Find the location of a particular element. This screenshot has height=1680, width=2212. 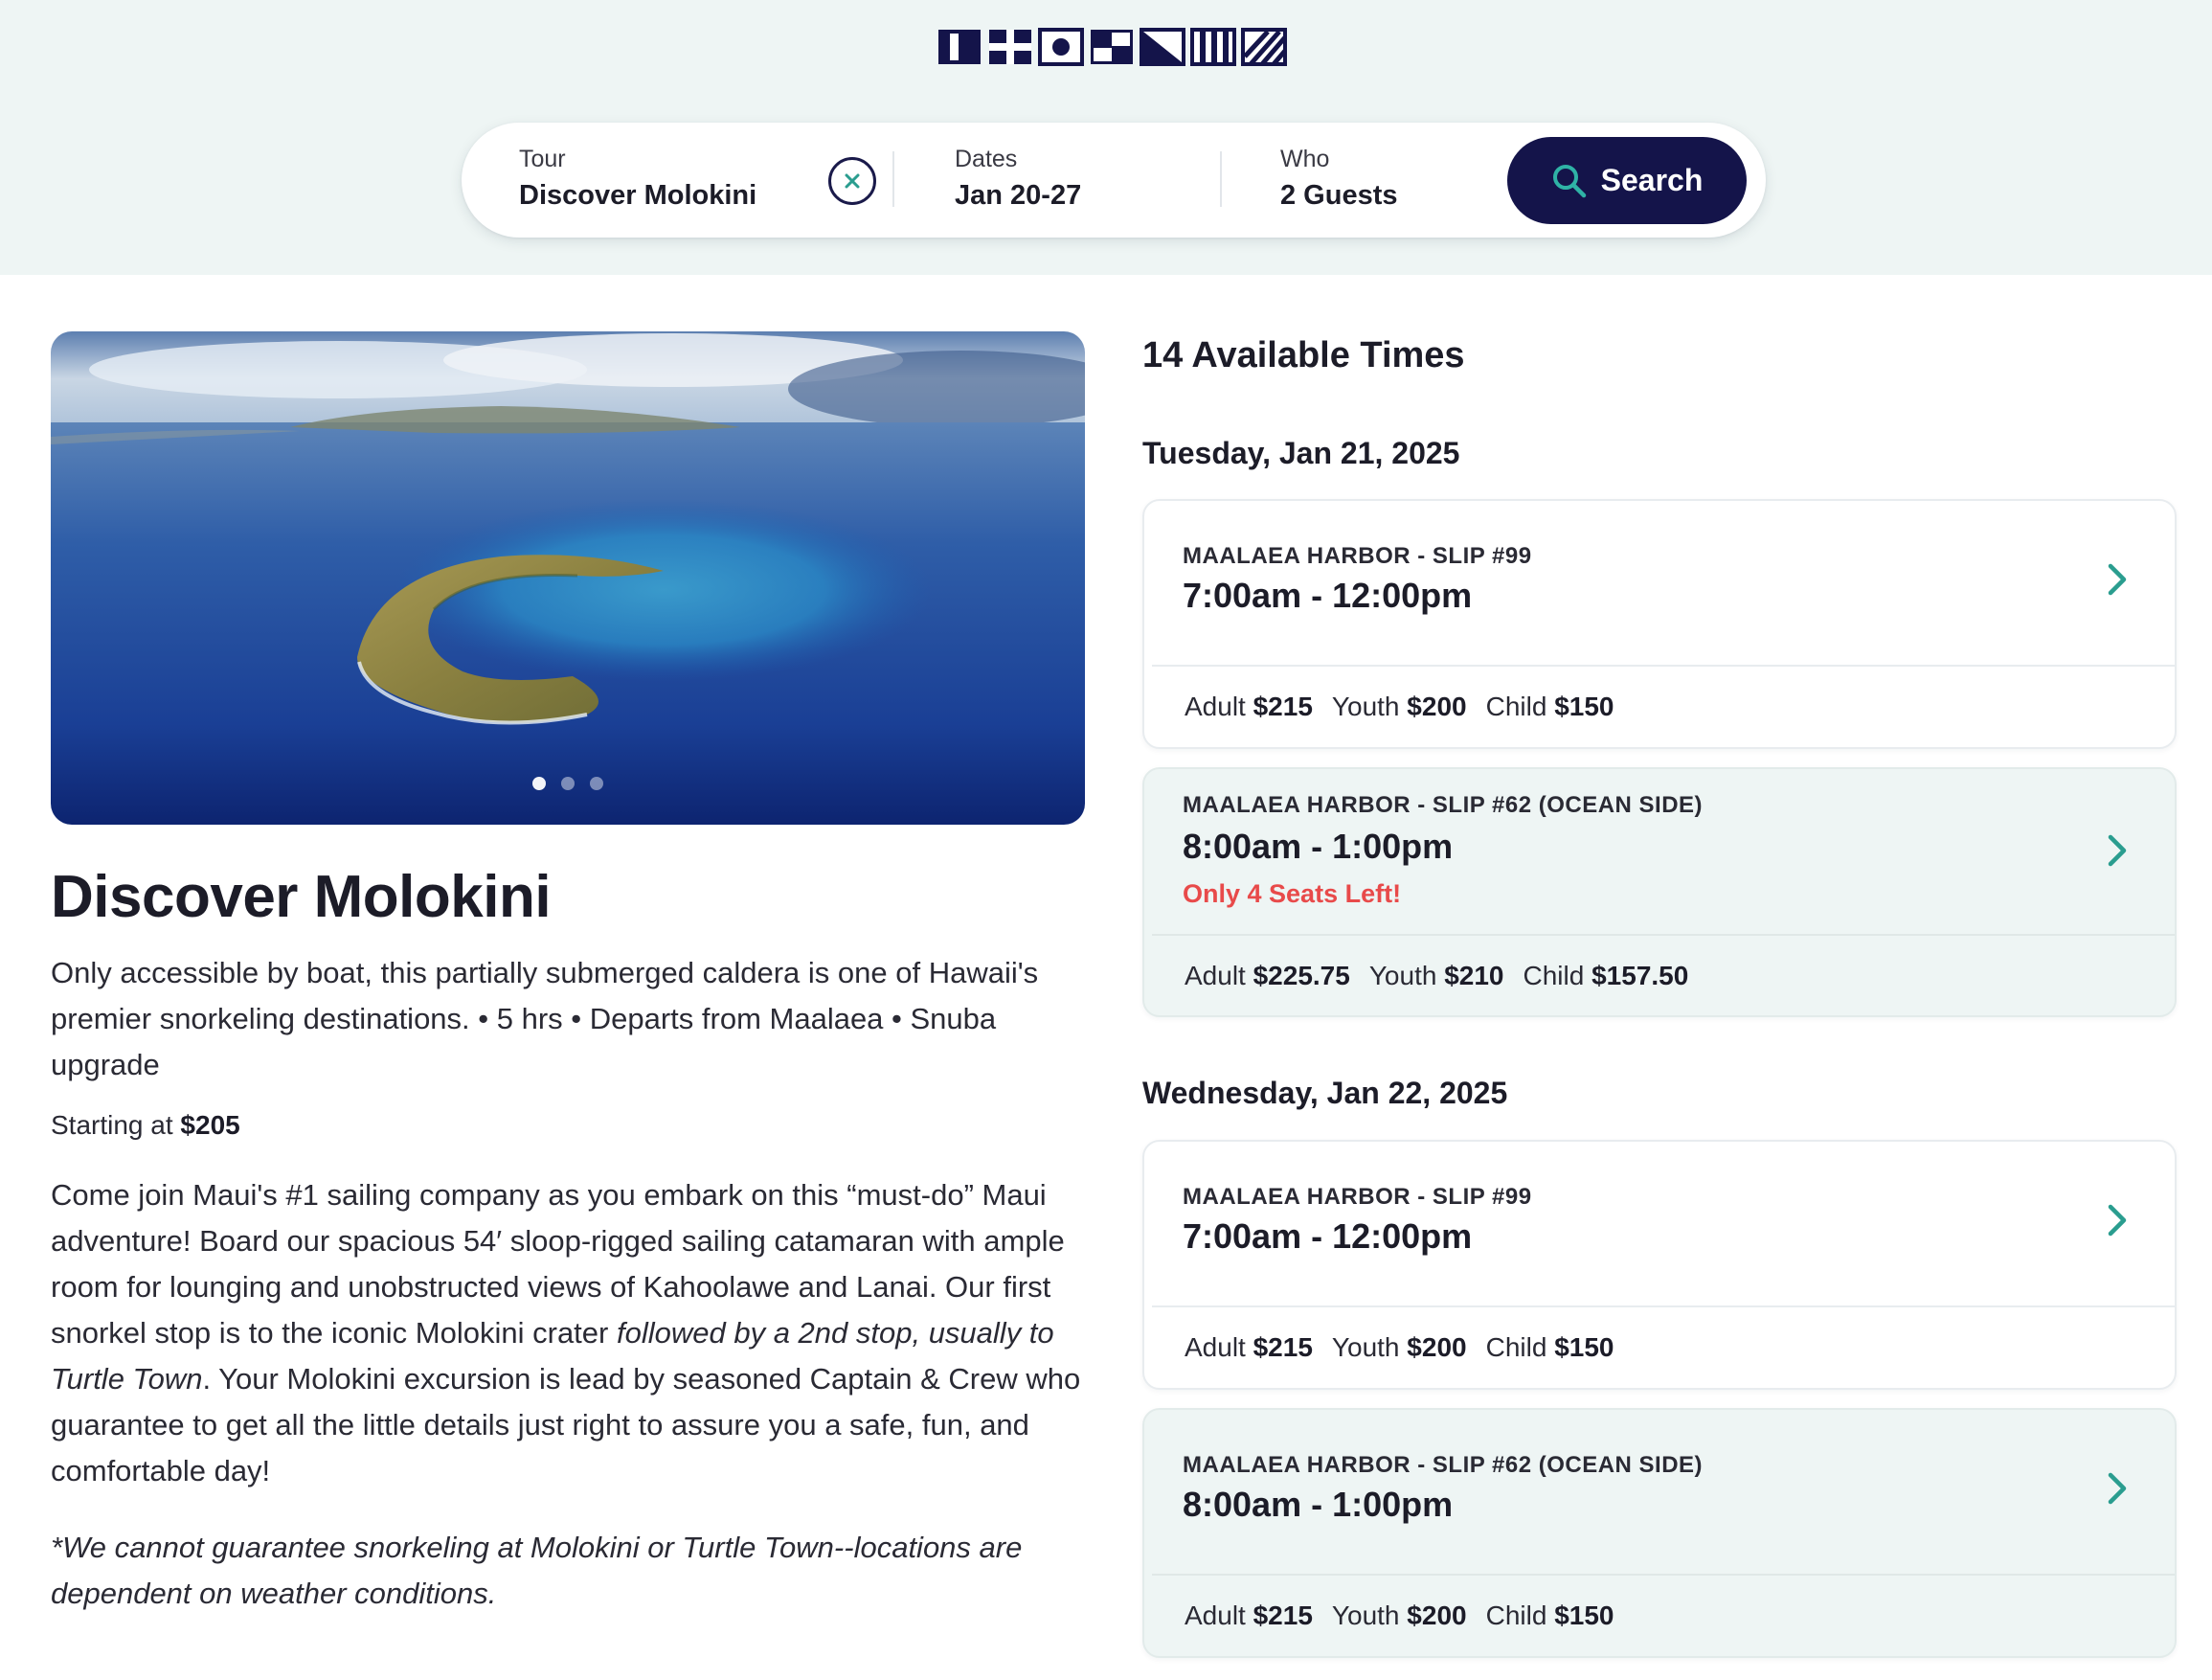

nautical-signal-flags-logo is located at coordinates (1114, 47).